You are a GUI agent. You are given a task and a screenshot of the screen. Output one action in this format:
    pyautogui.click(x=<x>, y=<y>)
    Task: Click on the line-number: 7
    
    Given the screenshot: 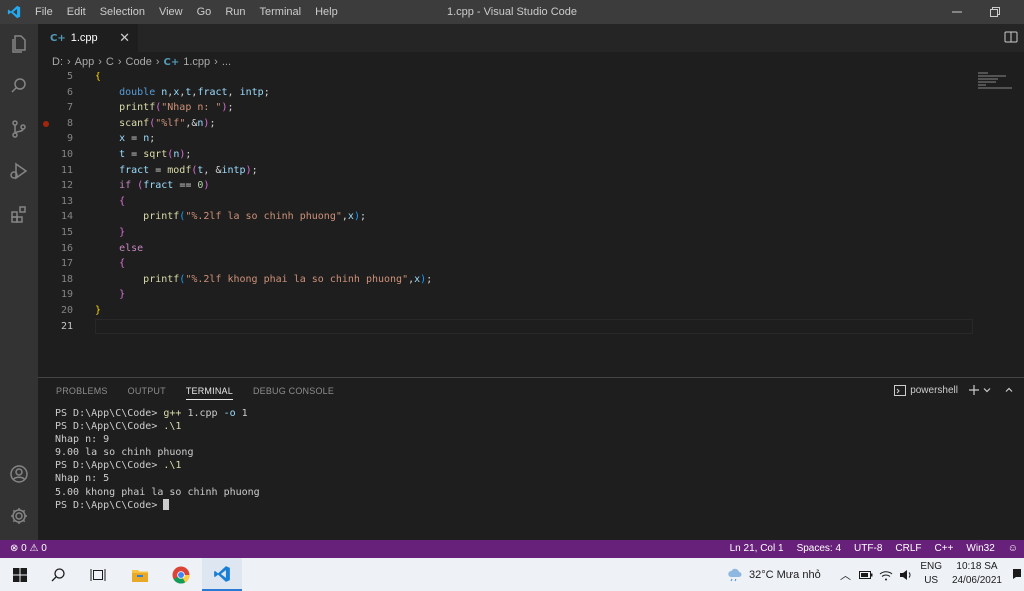 What is the action you would take?
    pyautogui.click(x=69, y=108)
    